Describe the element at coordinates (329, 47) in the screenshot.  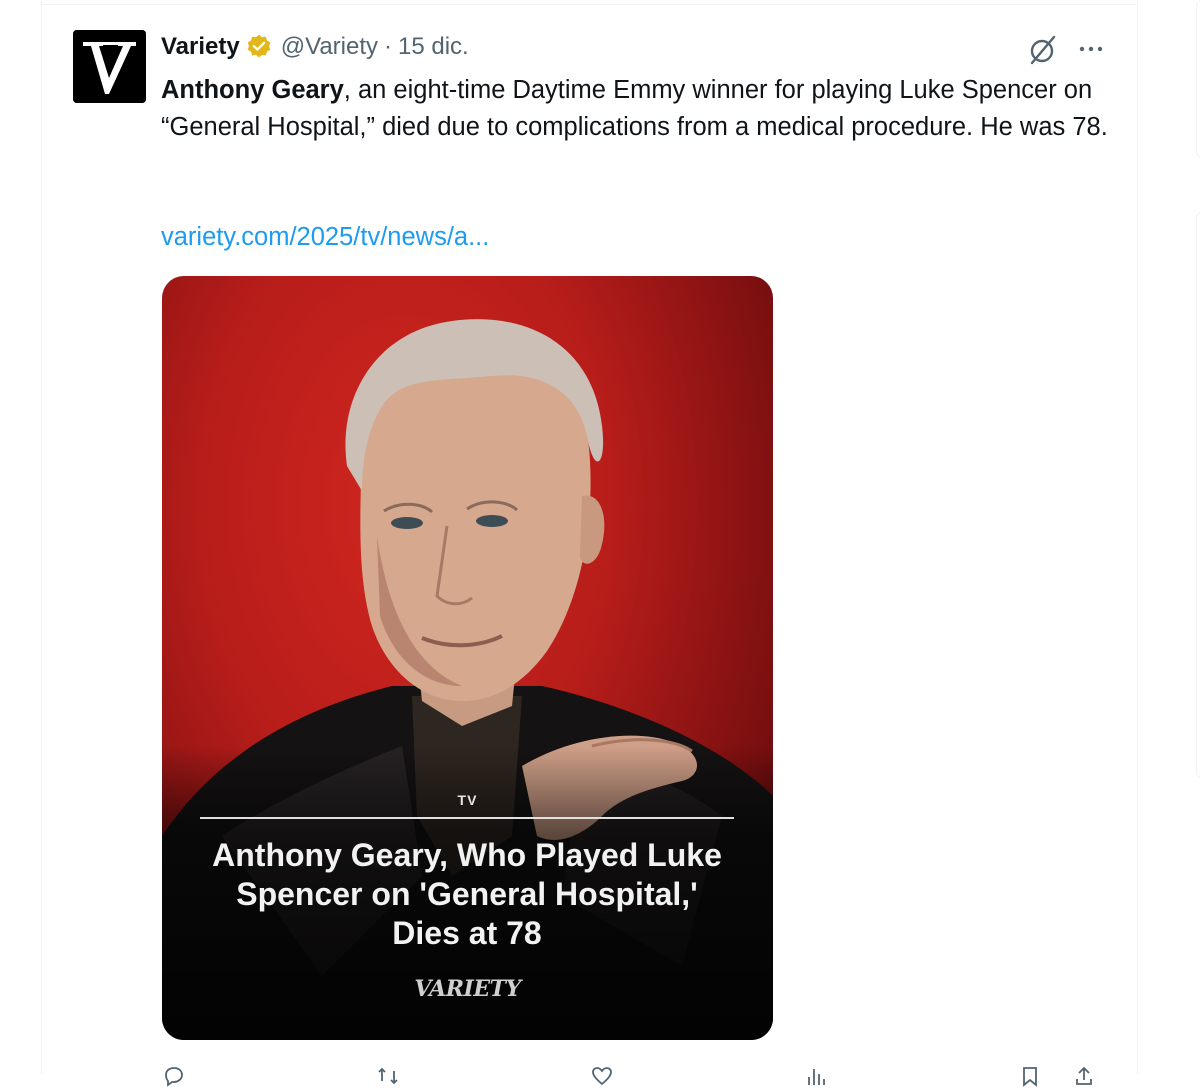
I see `author-handle: @Variety` at that location.